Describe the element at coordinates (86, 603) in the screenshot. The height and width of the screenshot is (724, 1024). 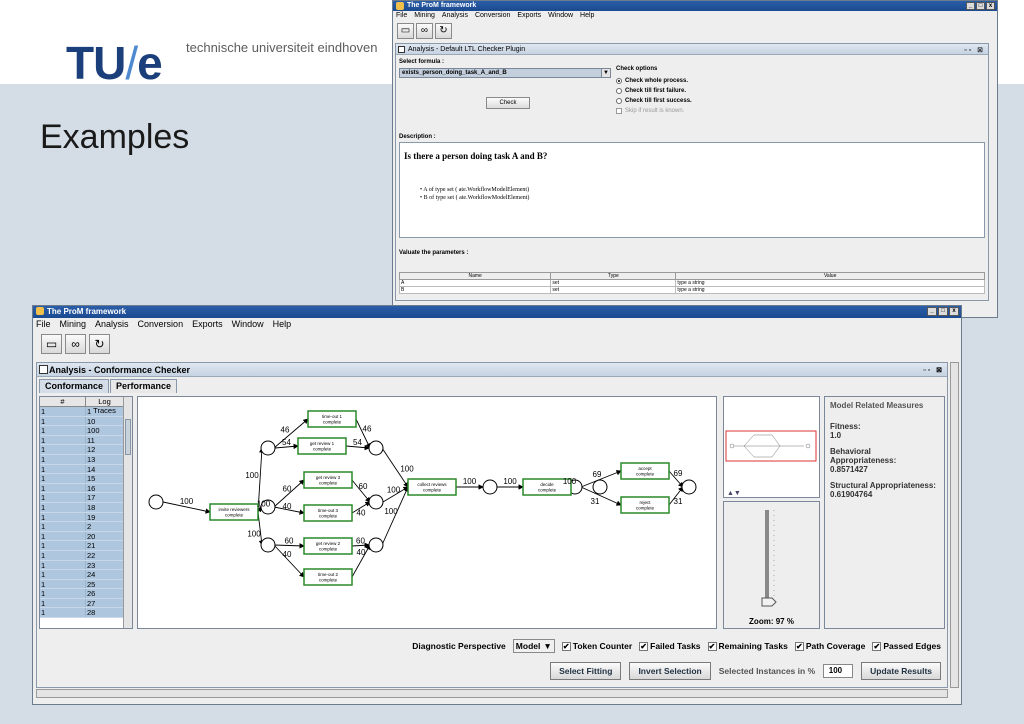
I see `table-row: 1 27` at that location.